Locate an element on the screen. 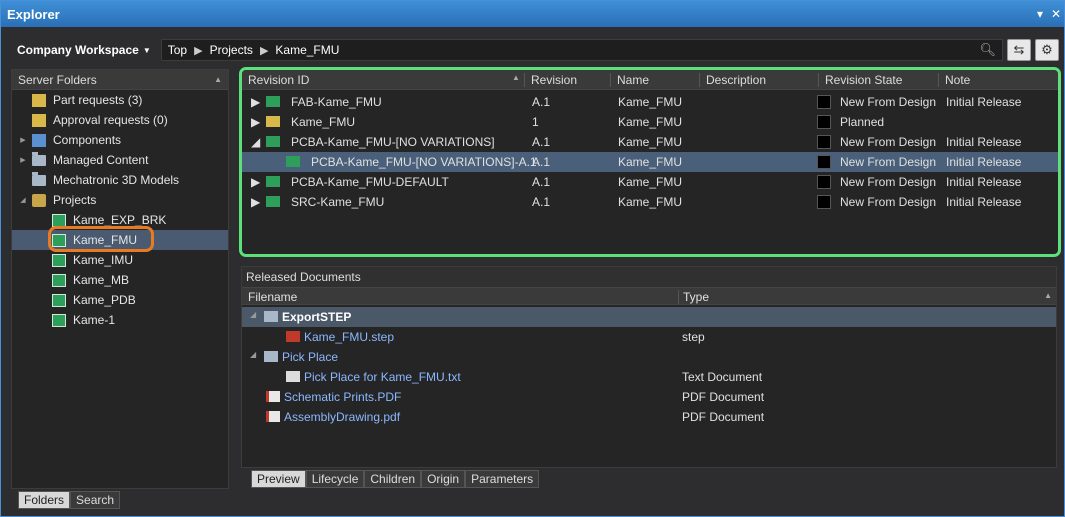 Image resolution: width=1065 pixels, height=517 pixels. left-panel-tabs: Folders Search is located at coordinates (69, 500).